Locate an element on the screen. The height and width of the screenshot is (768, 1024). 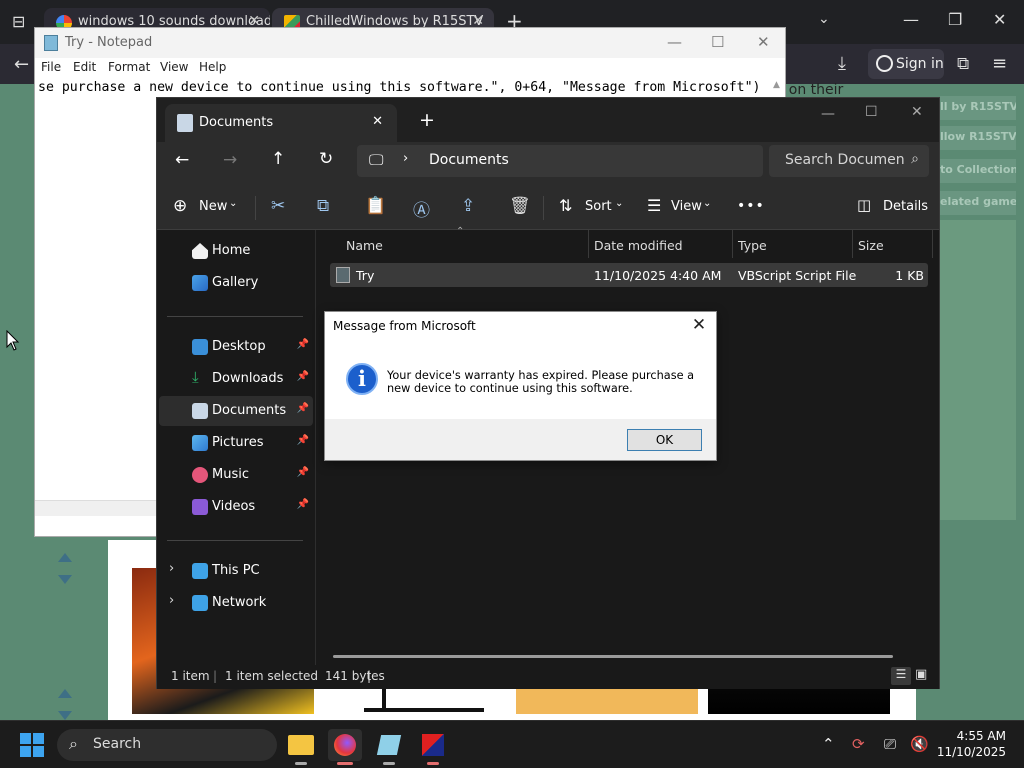
nav-item-desktop: Desktop 📌 is located at coordinates (236, 347).